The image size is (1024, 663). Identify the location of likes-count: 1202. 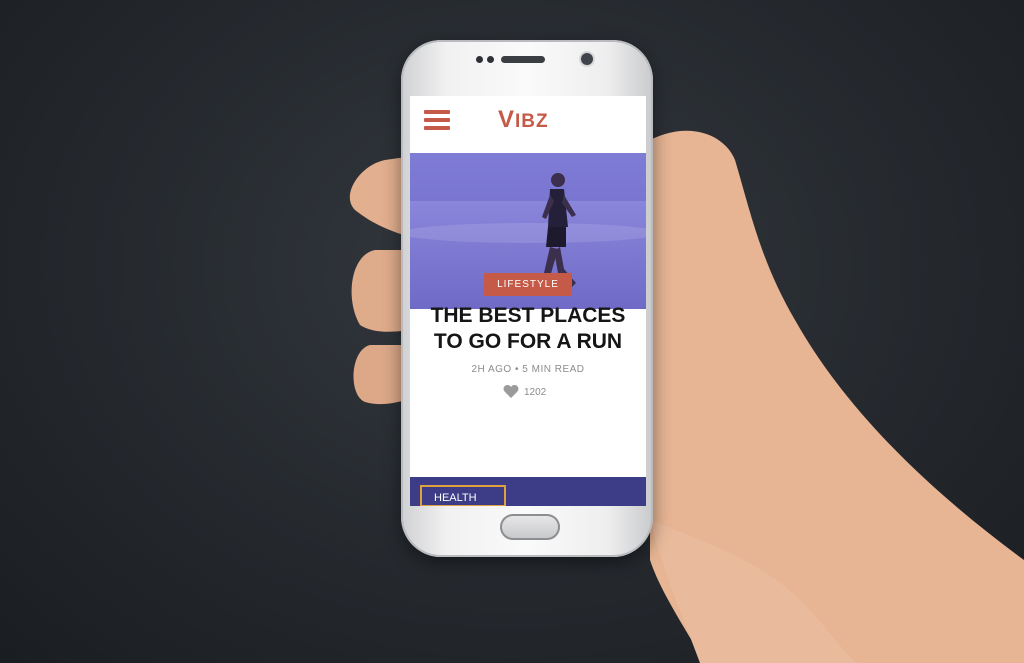
(535, 392).